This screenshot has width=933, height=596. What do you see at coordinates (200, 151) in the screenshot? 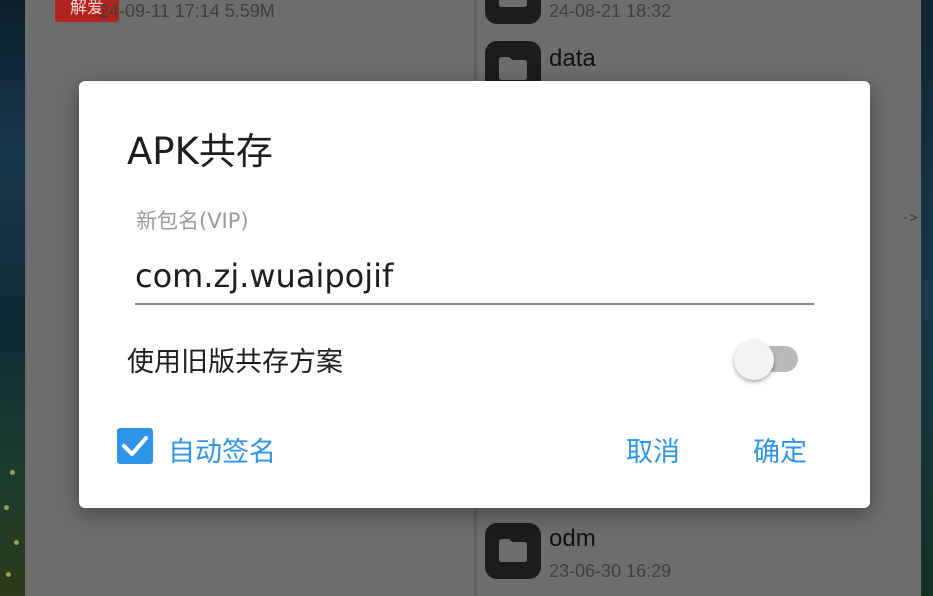
I see `dialog-title: APK共存` at bounding box center [200, 151].